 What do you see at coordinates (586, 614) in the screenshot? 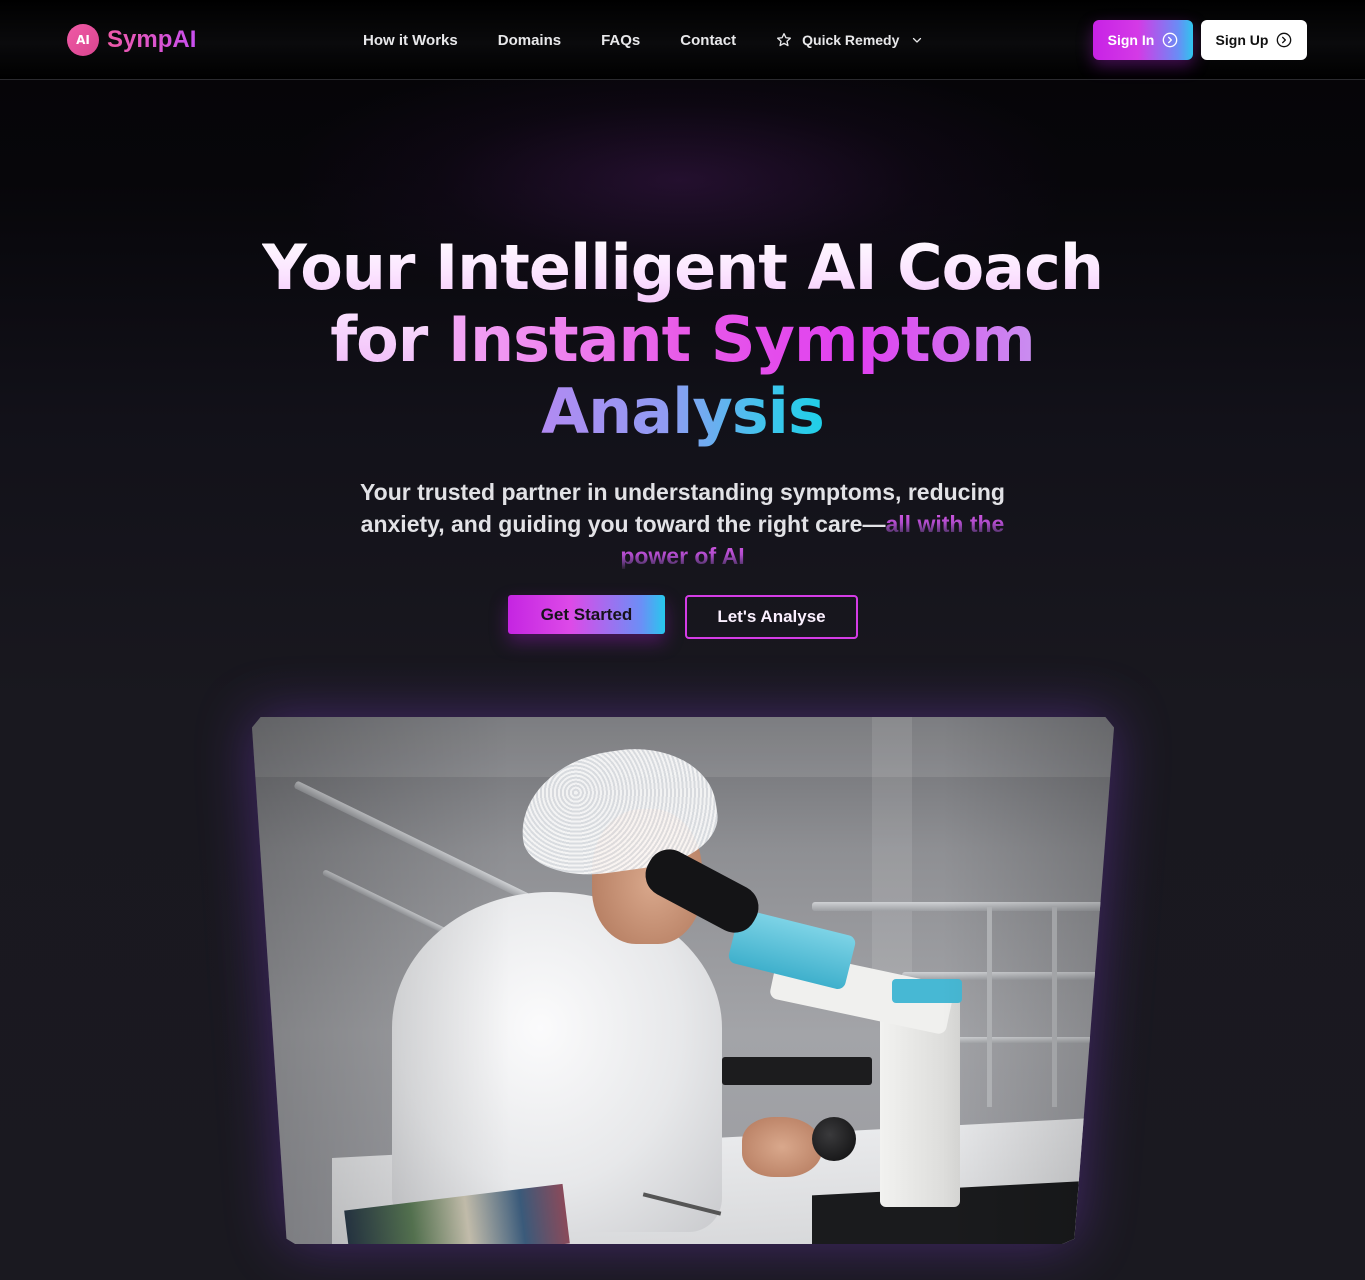
I see `get-started-button: Get Started` at bounding box center [586, 614].